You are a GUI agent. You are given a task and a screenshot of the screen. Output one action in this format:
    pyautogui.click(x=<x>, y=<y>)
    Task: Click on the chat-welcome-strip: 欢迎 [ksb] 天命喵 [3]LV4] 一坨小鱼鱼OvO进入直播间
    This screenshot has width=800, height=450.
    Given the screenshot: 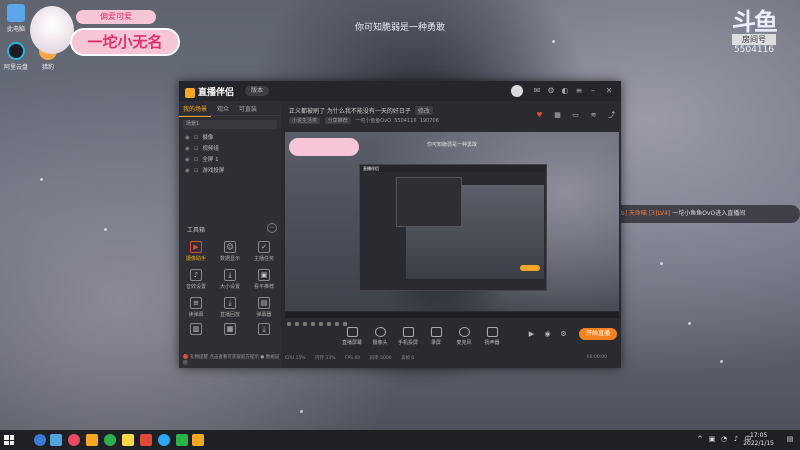 What is the action you would take?
    pyautogui.click(x=695, y=214)
    